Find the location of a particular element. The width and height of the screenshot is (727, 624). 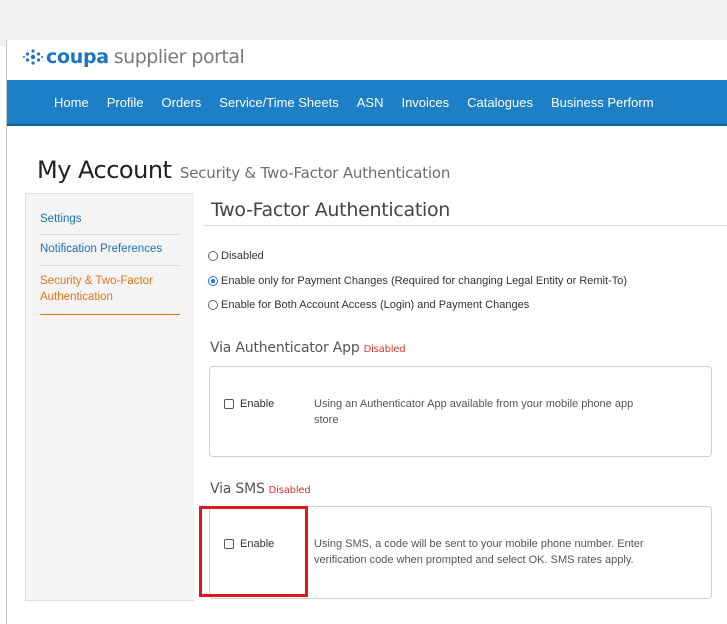

nav-item-asn: ASN is located at coordinates (370, 102).